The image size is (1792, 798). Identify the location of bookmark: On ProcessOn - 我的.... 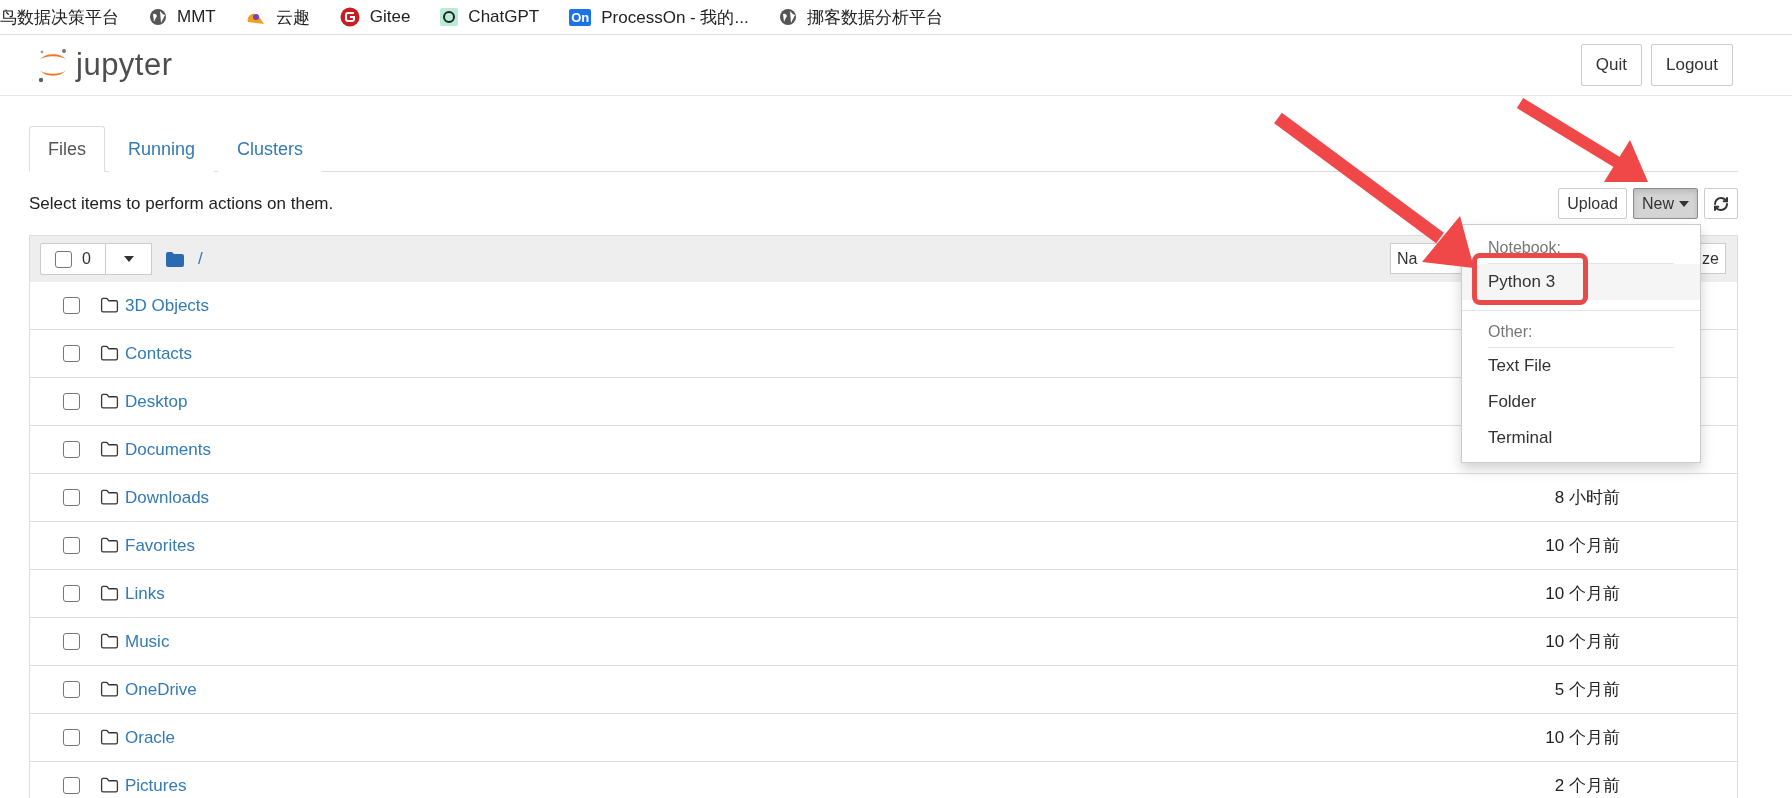
(659, 17).